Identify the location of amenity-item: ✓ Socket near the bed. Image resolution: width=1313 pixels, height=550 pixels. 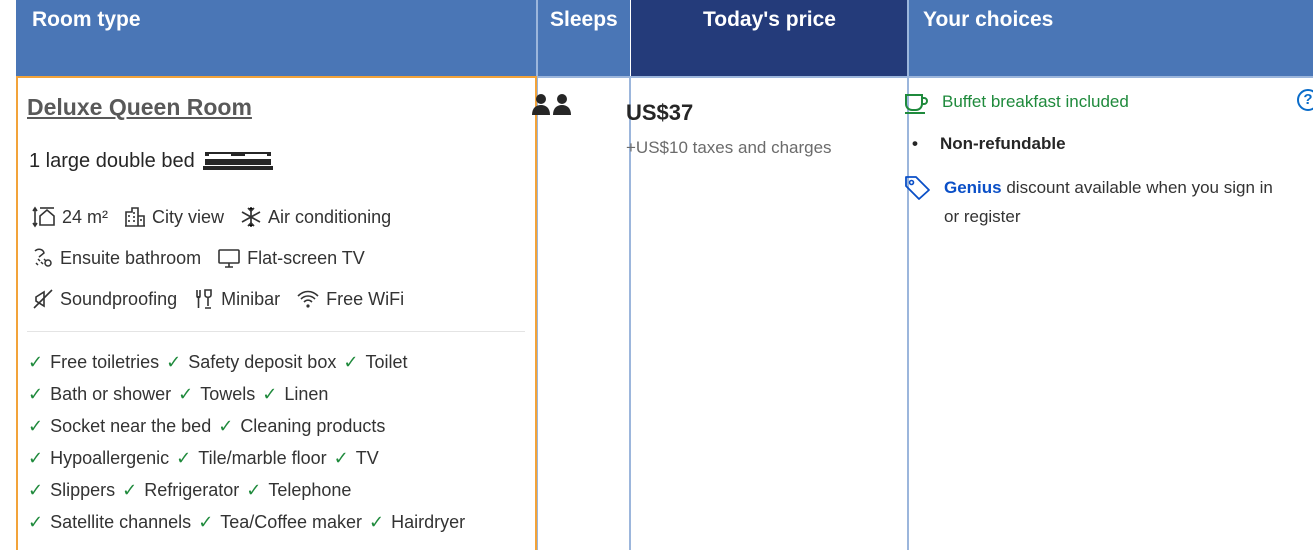
(120, 426).